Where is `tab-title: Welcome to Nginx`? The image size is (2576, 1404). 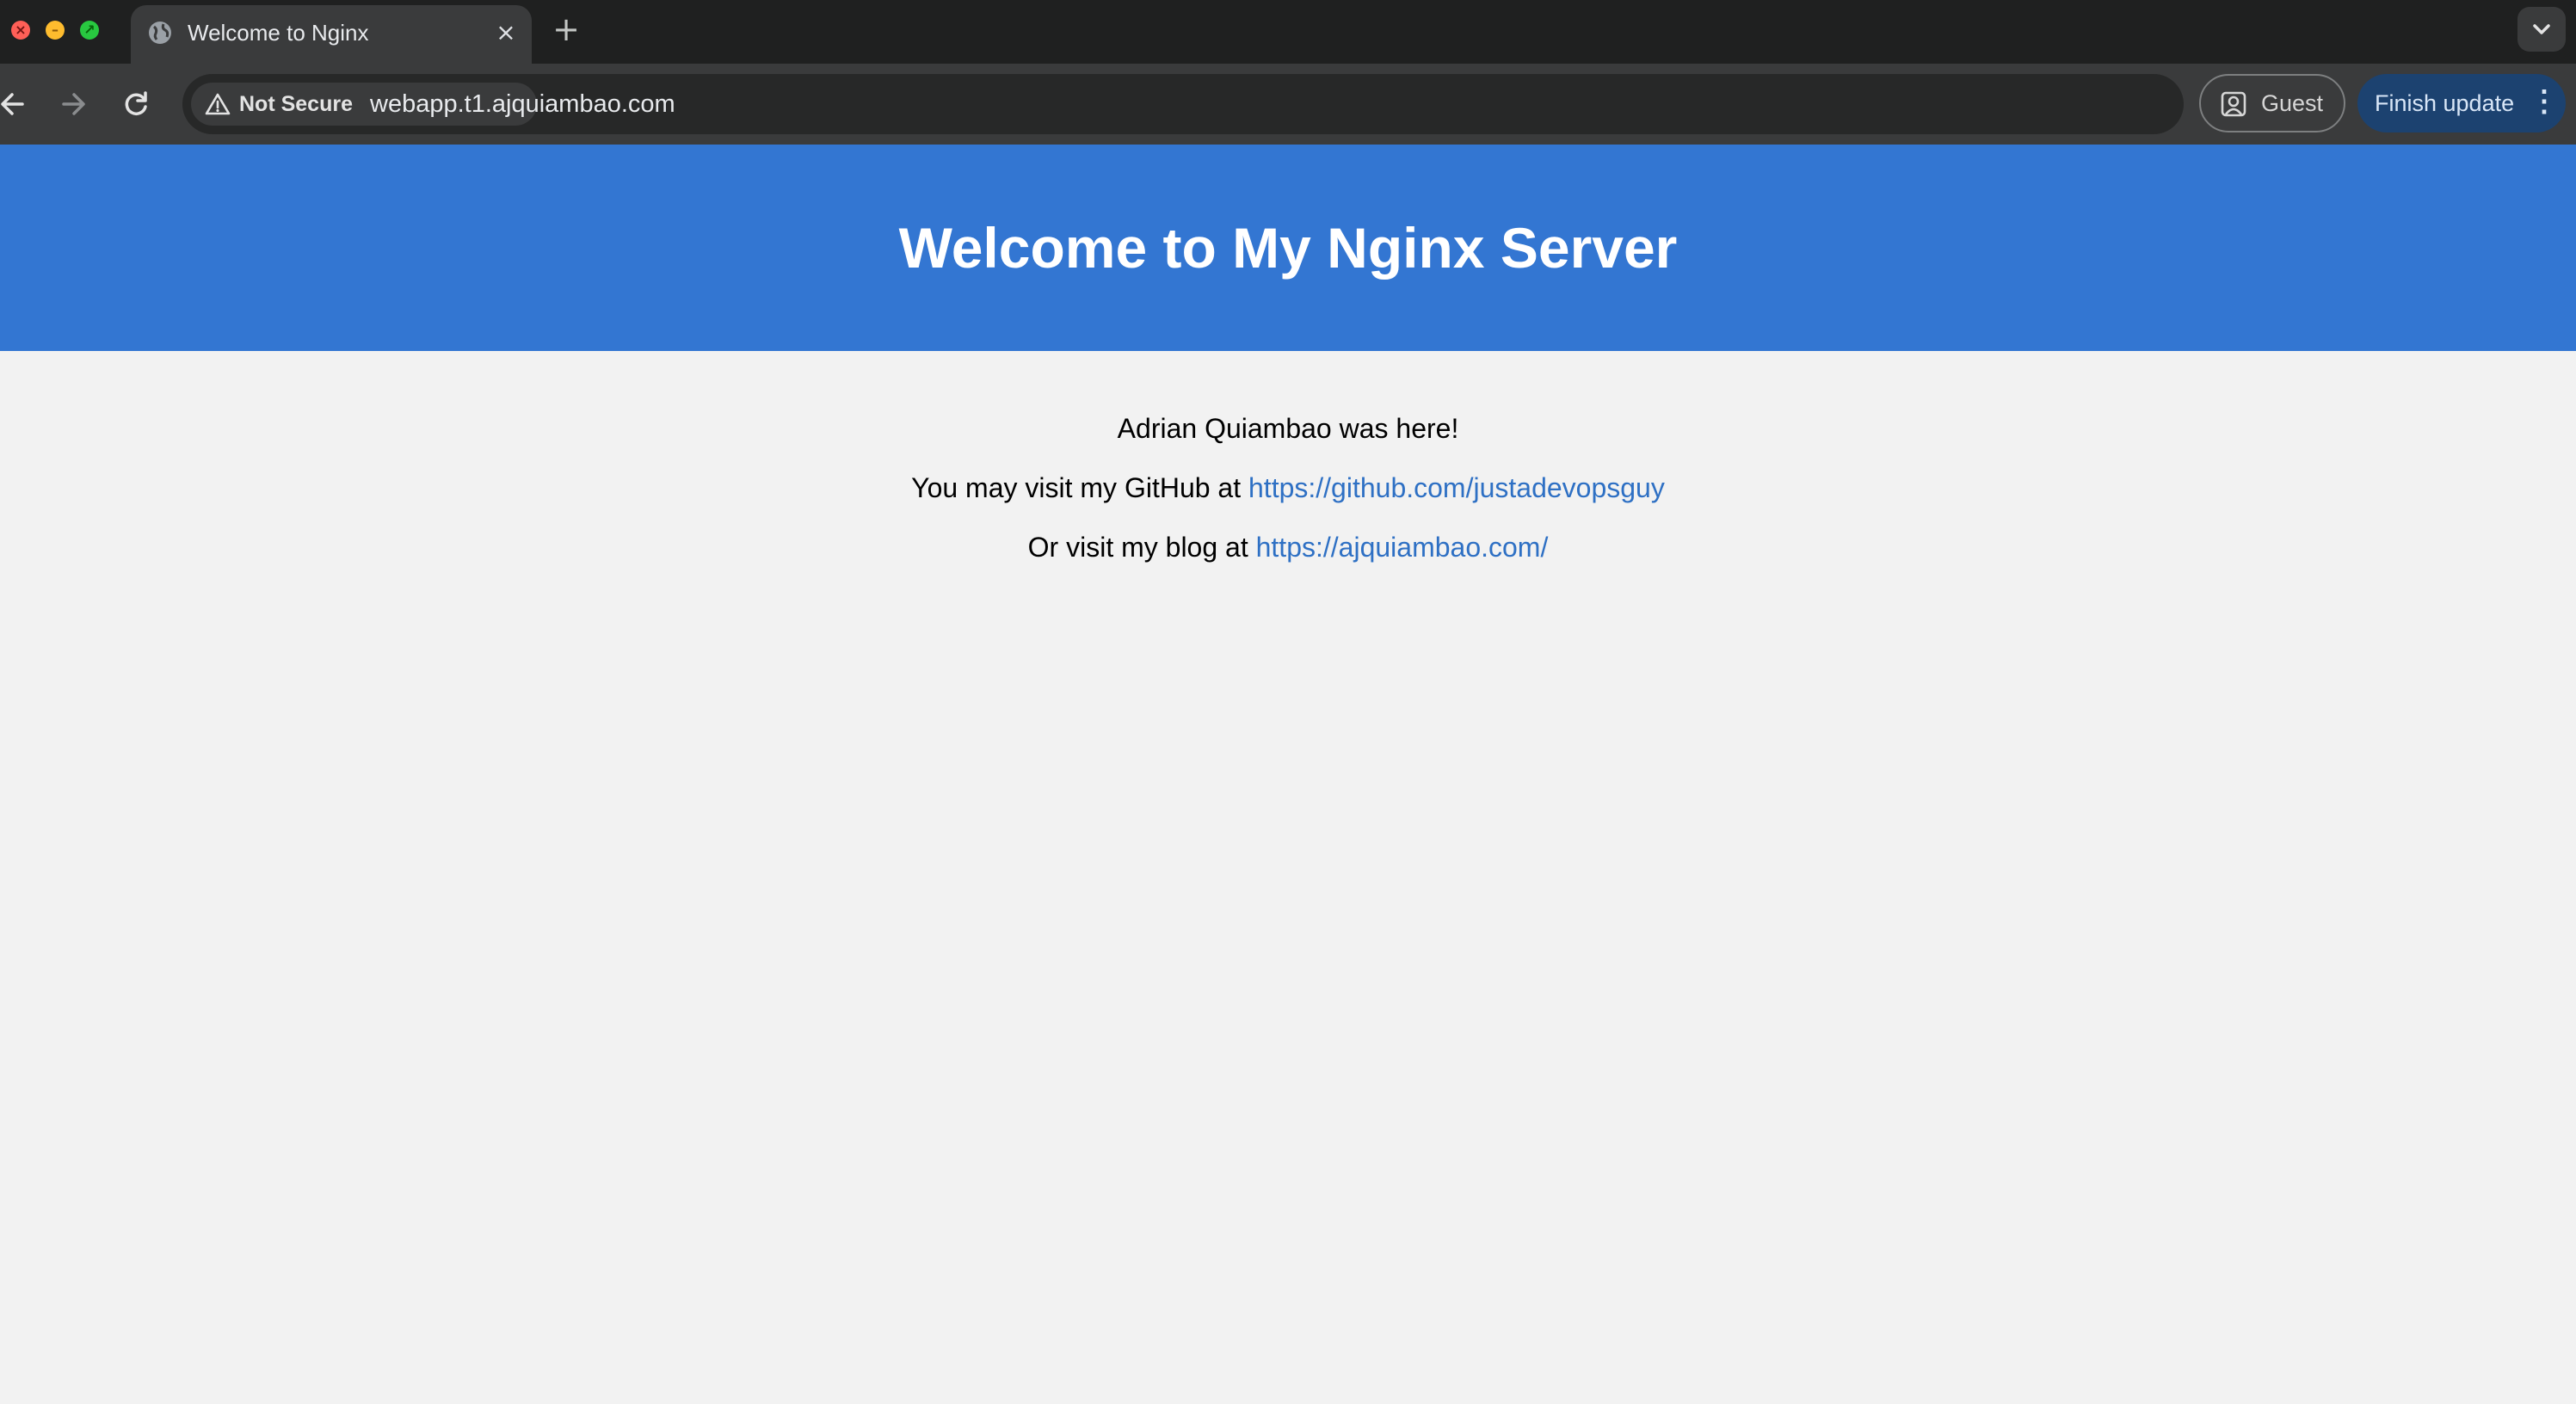 tab-title: Welcome to Nginx is located at coordinates (278, 33).